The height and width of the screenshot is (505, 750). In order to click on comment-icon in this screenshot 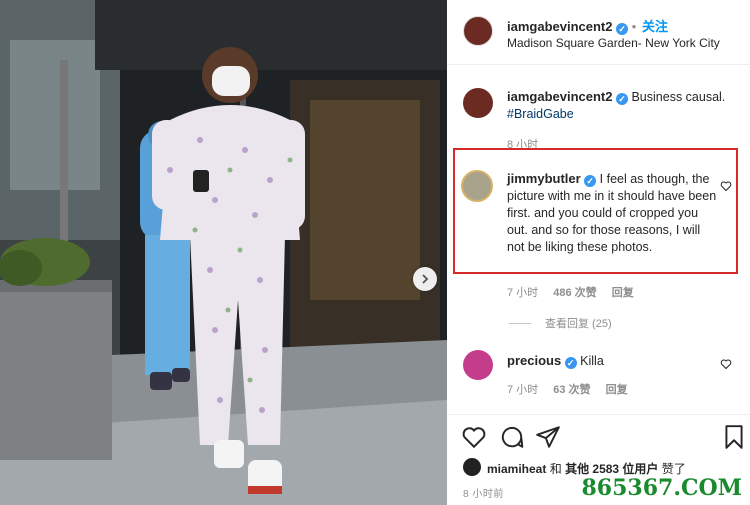, I will do `click(512, 437)`.